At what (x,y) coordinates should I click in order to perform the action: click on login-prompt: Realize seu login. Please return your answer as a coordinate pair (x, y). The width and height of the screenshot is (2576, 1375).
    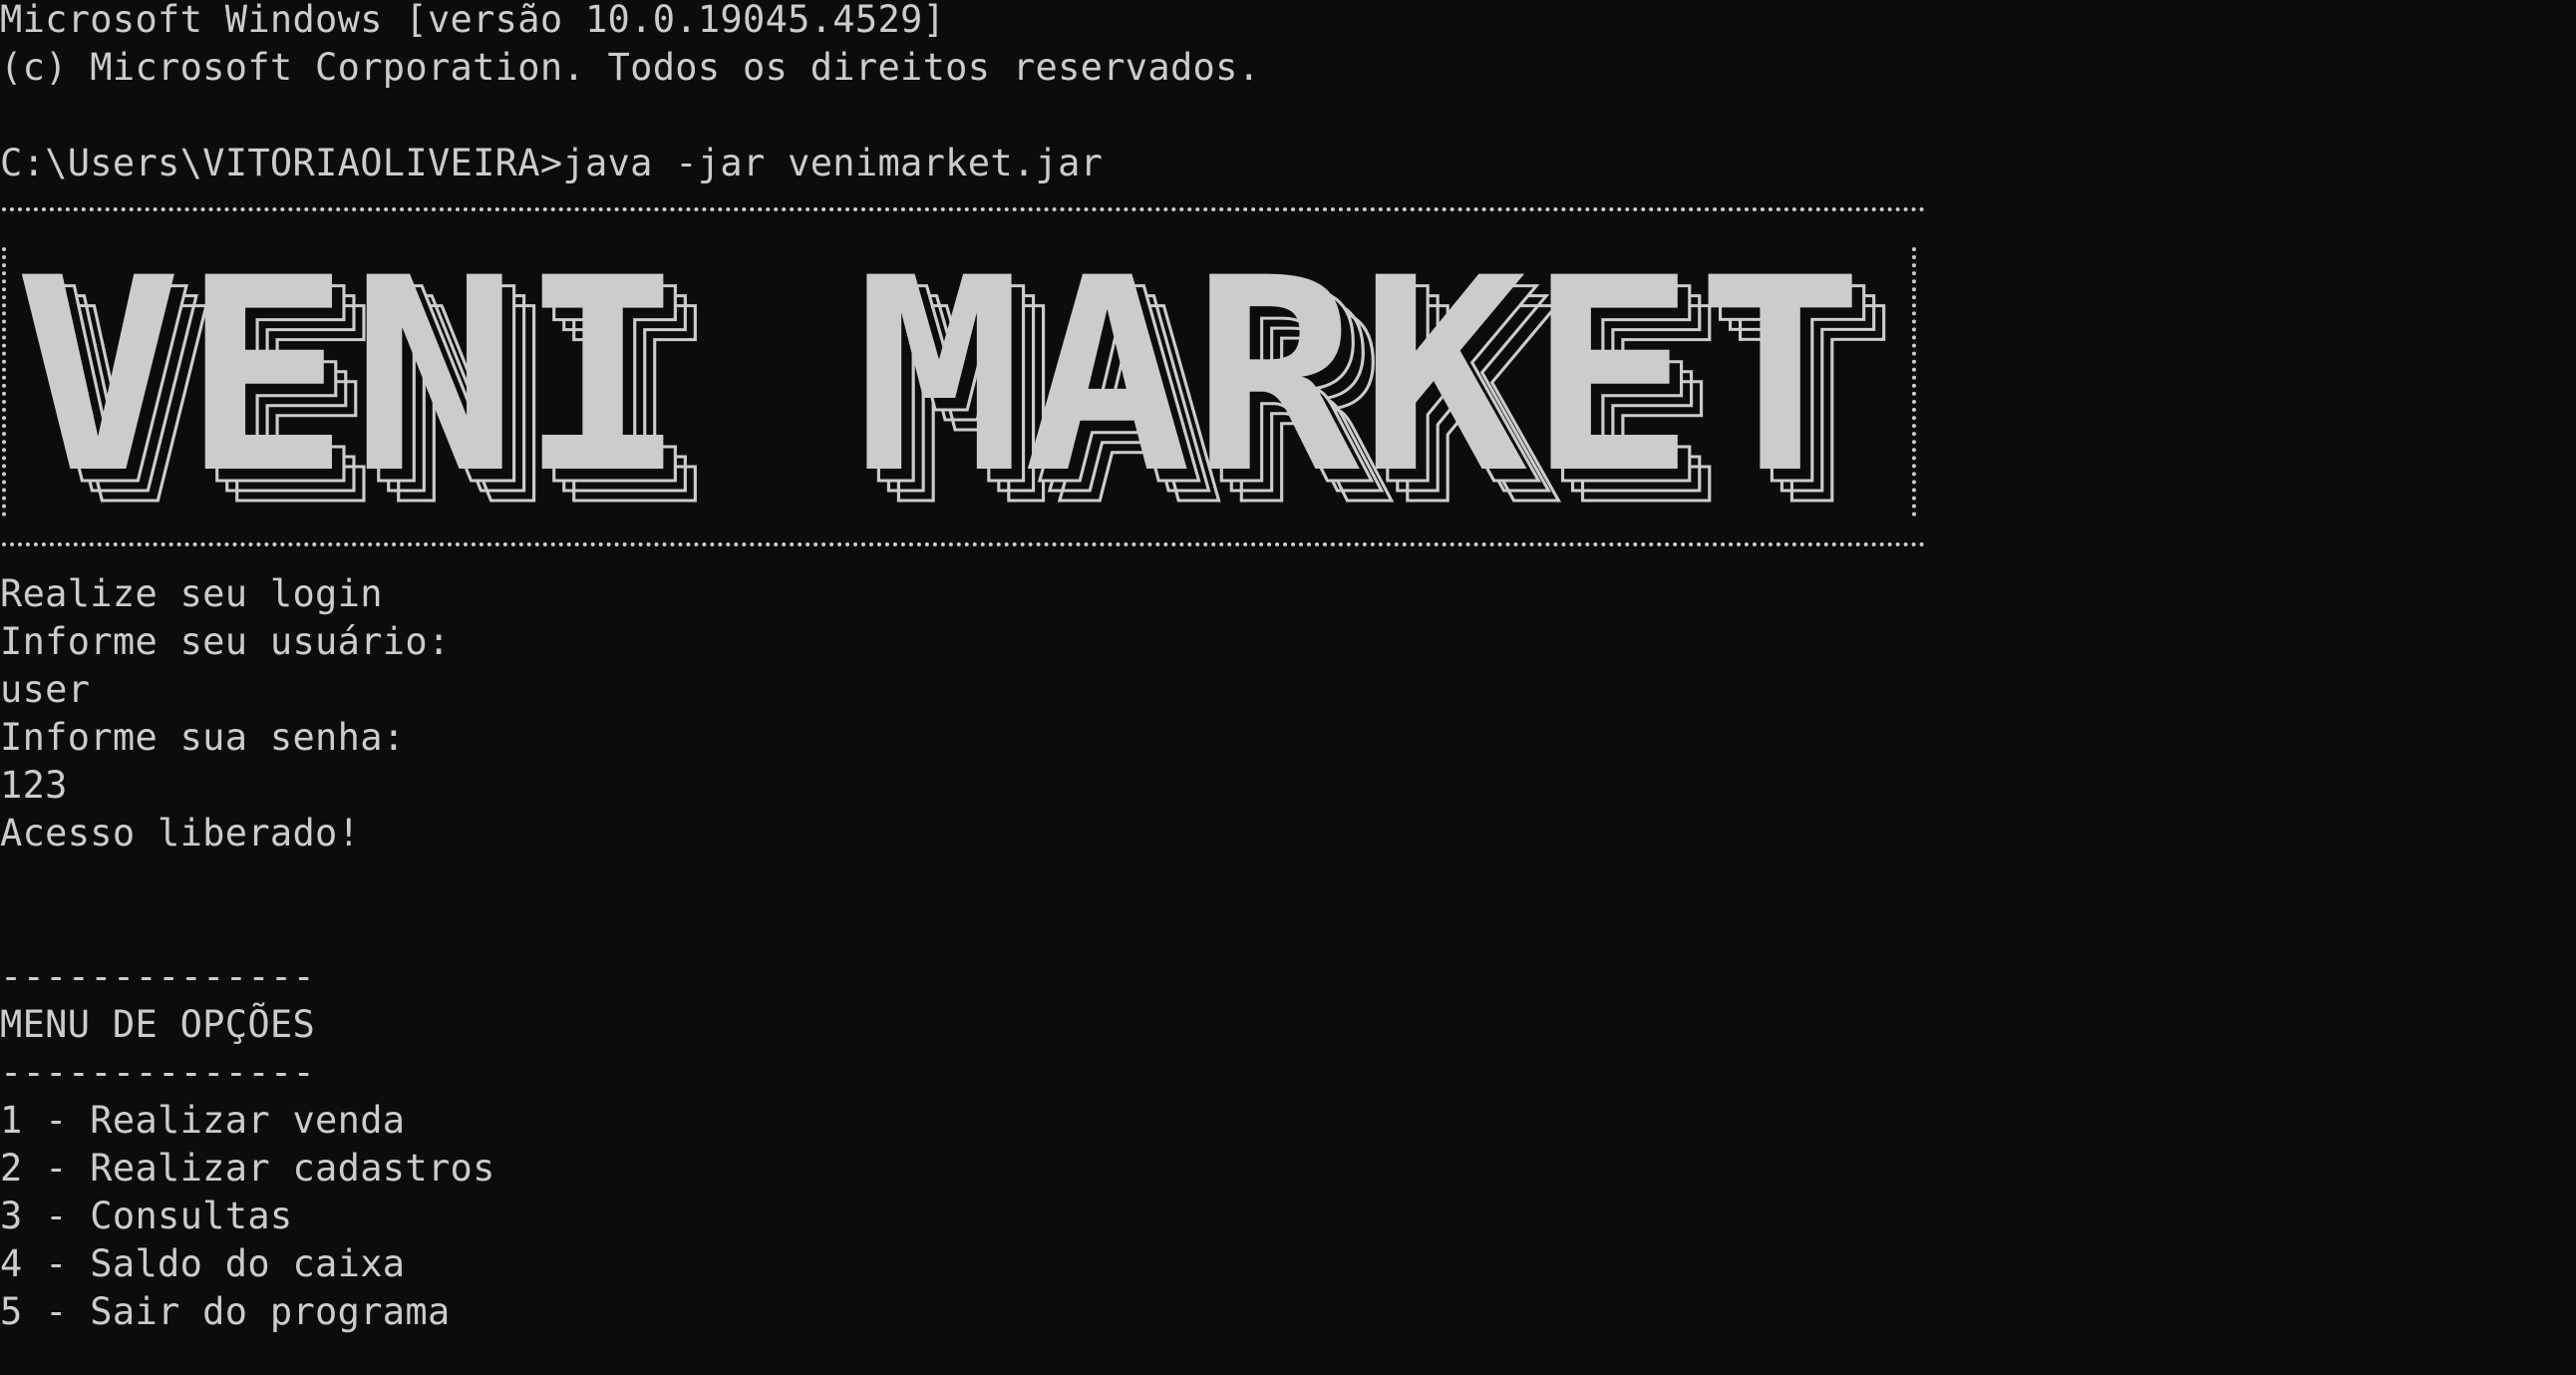
    Looking at the image, I should click on (191, 594).